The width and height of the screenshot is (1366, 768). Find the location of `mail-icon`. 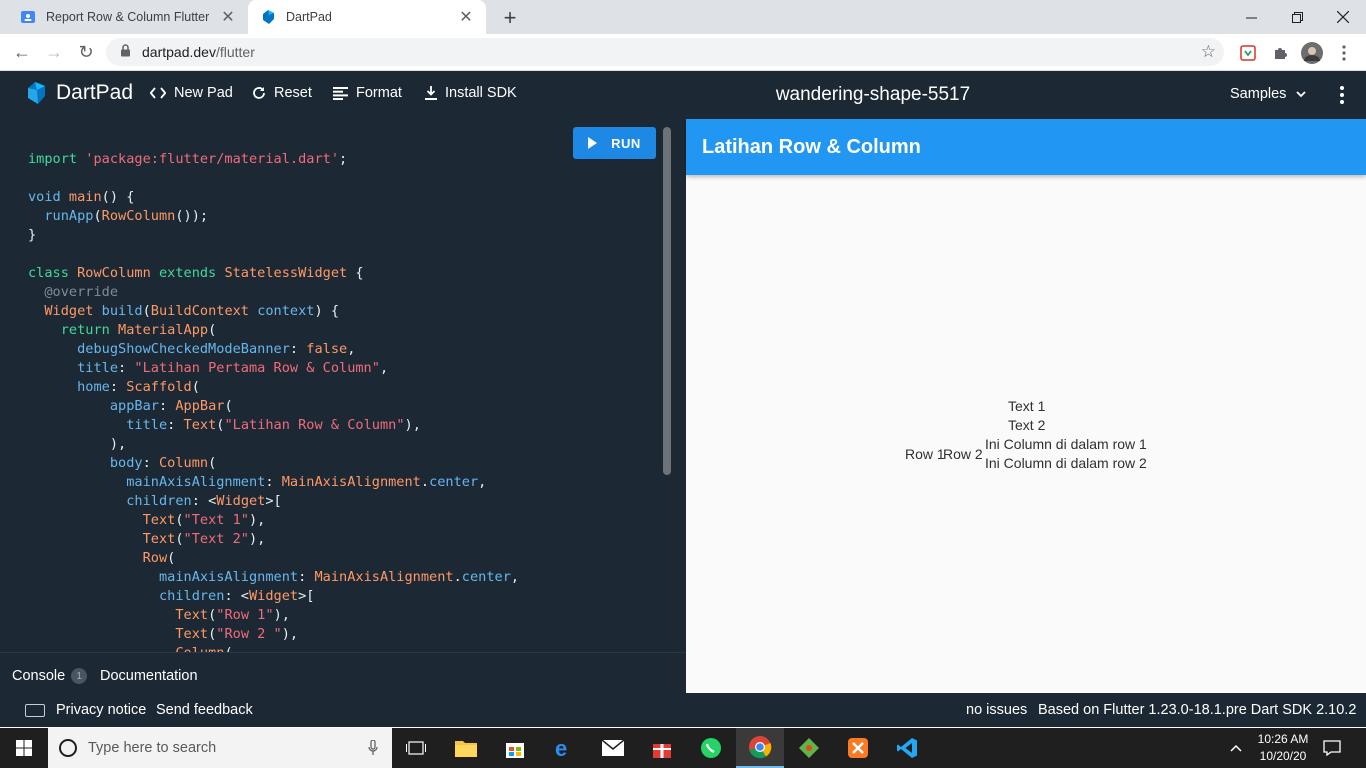

mail-icon is located at coordinates (613, 748).